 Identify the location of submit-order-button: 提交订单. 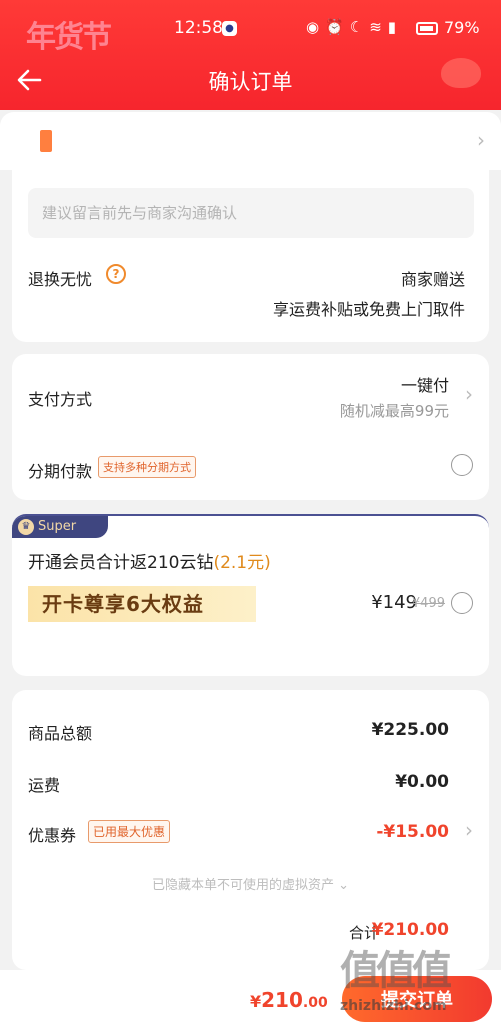
(417, 999).